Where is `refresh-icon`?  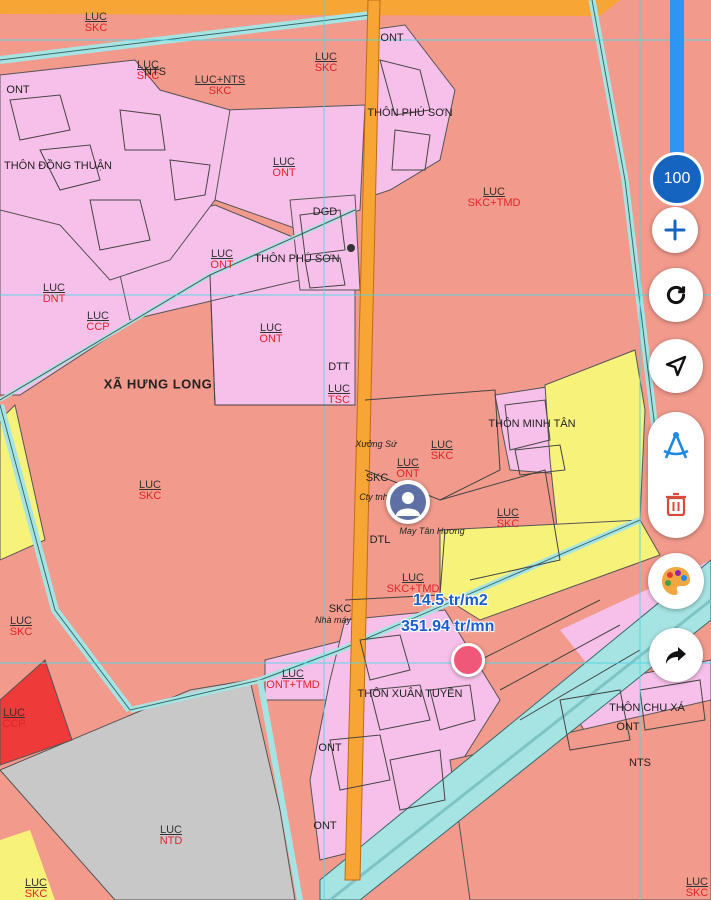 refresh-icon is located at coordinates (676, 295).